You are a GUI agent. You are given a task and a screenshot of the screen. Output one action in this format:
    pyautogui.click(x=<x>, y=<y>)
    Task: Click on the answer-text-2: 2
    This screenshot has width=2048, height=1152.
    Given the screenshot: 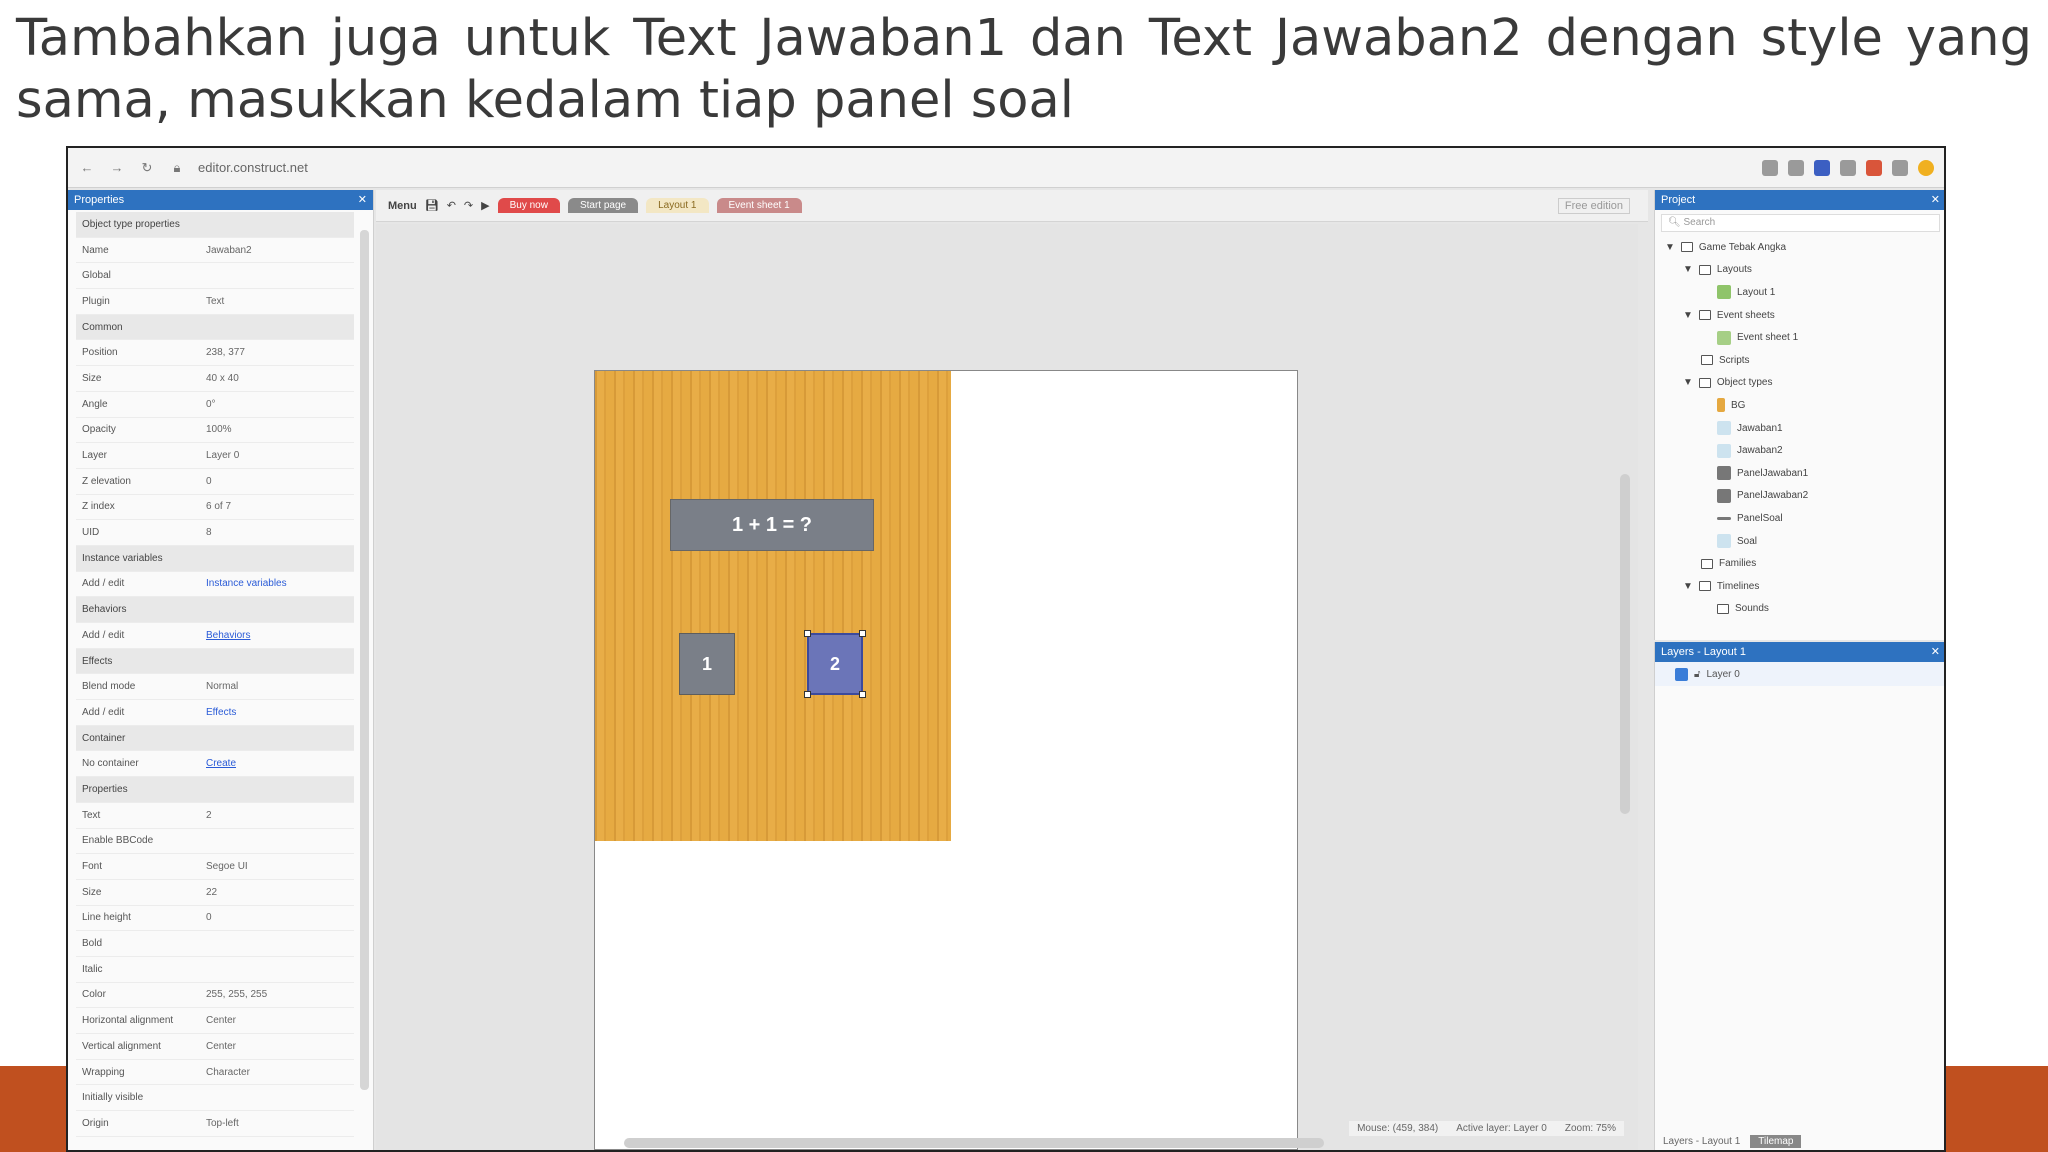 What is the action you would take?
    pyautogui.click(x=835, y=664)
    